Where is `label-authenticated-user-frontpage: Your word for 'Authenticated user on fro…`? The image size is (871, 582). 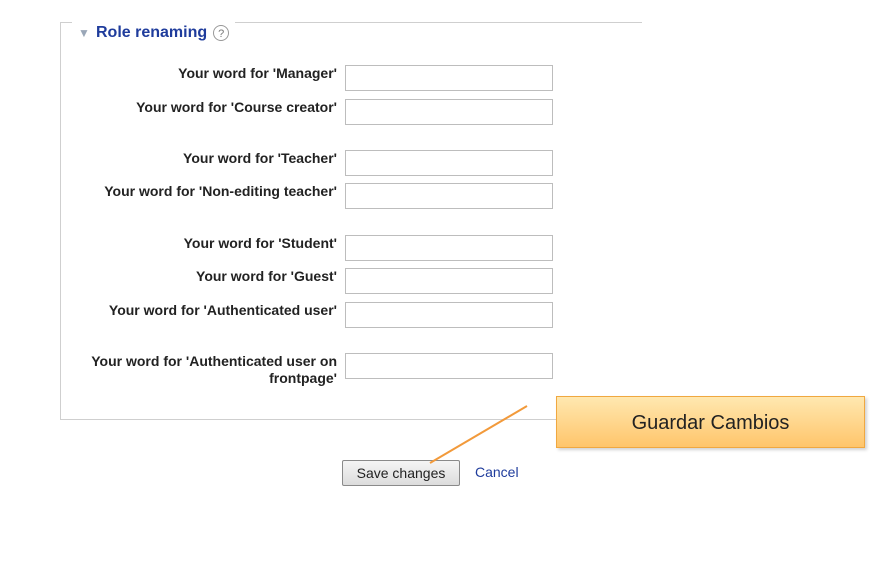 label-authenticated-user-frontpage: Your word for 'Authenticated user on fro… is located at coordinates (214, 369).